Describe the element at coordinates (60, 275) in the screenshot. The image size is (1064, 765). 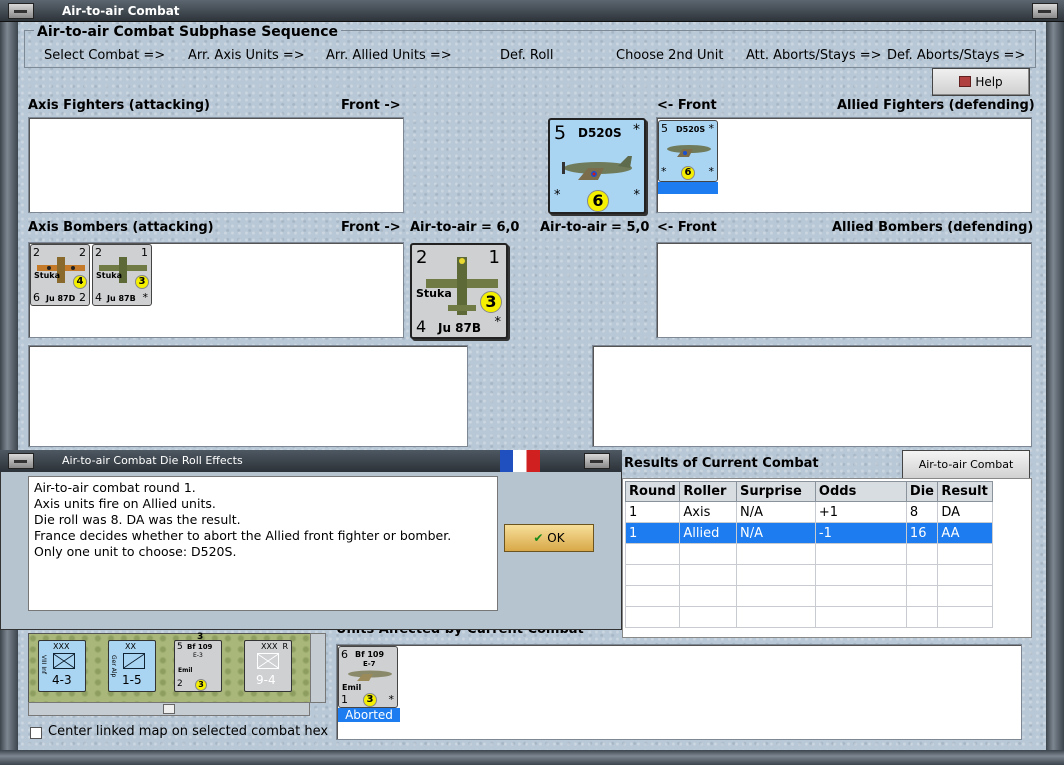
I see `ju87d-counter: 2 2 Stuka 4 6 Ju 87D 2` at that location.